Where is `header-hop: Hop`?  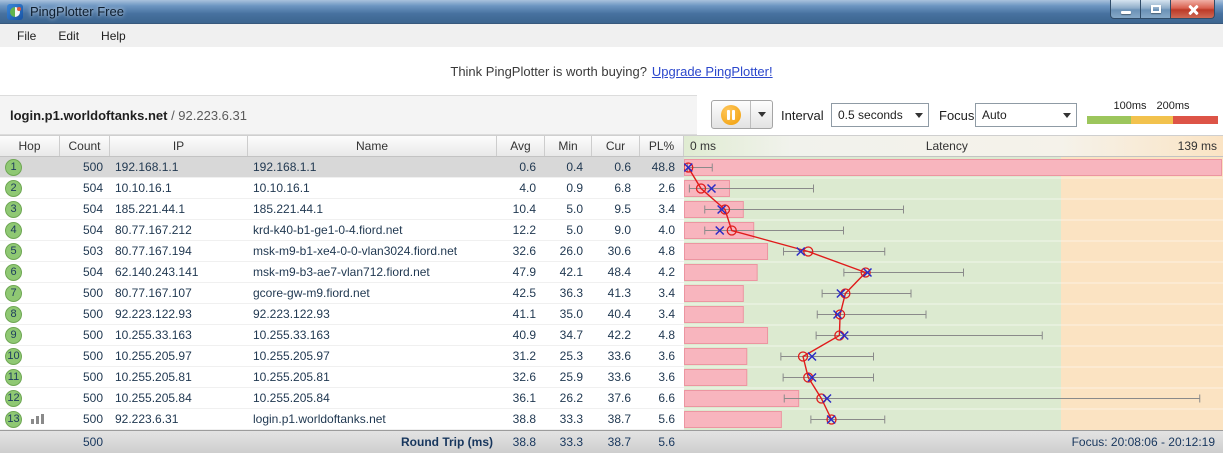
header-hop: Hop is located at coordinates (30, 146).